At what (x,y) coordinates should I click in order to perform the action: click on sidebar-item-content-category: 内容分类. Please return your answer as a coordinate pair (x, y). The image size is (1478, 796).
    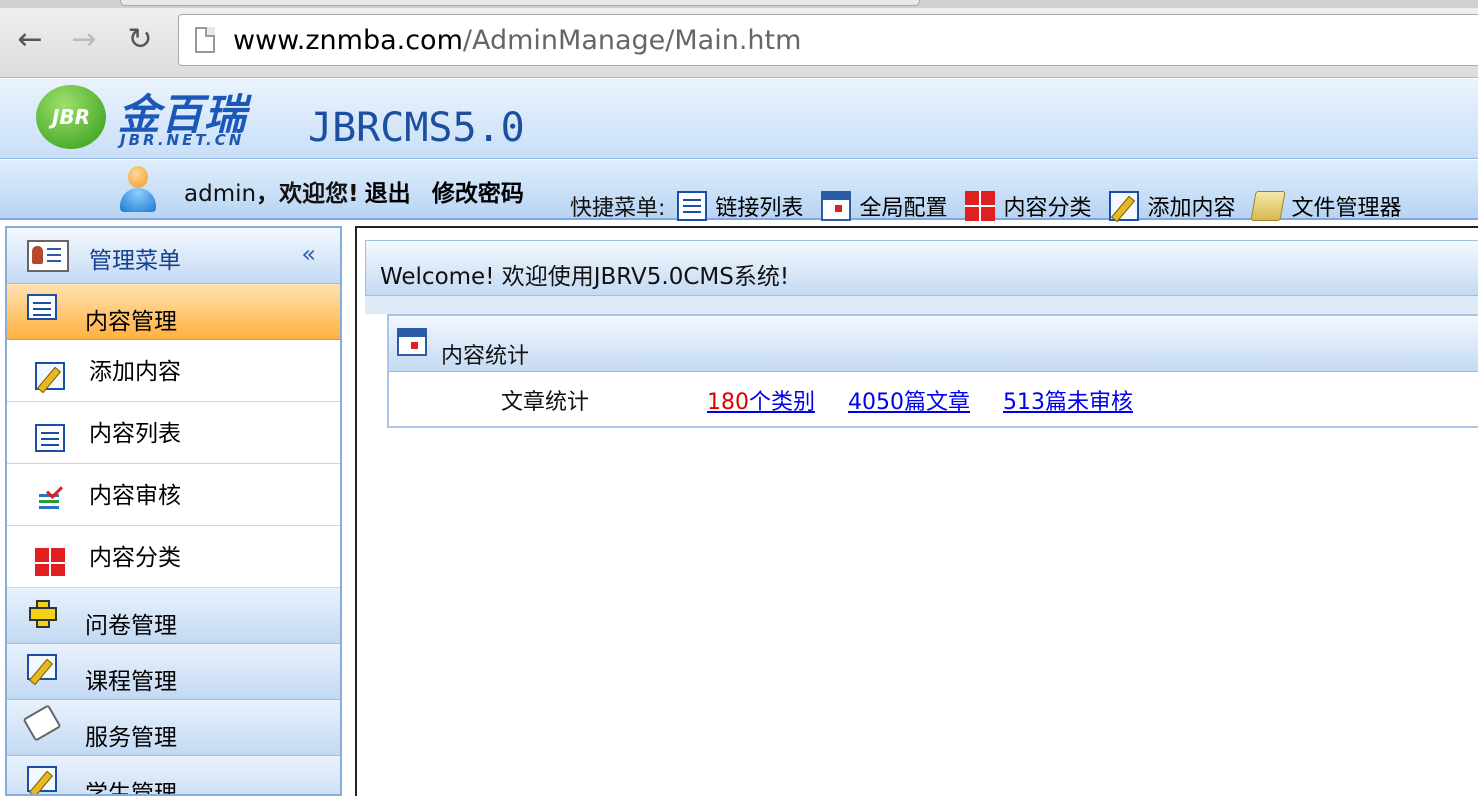
    Looking at the image, I should click on (173, 557).